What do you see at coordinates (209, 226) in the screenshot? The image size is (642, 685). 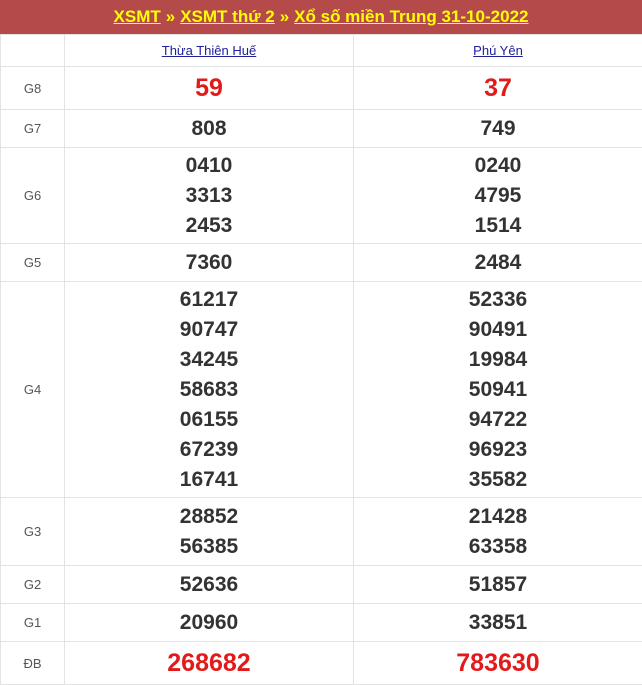 I see `prize-number: 2453` at bounding box center [209, 226].